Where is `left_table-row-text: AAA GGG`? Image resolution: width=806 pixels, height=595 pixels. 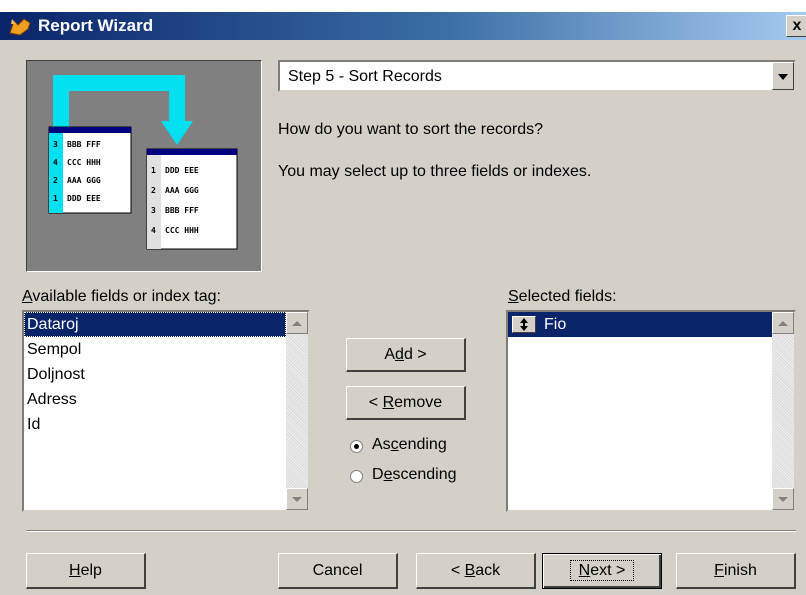
left_table-row-text: AAA GGG is located at coordinates (84, 180).